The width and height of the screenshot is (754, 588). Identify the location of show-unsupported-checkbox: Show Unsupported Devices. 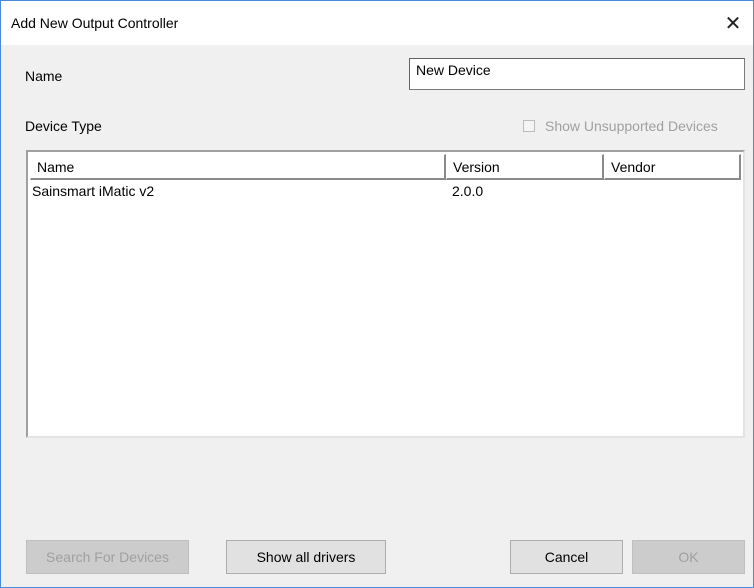
(620, 126).